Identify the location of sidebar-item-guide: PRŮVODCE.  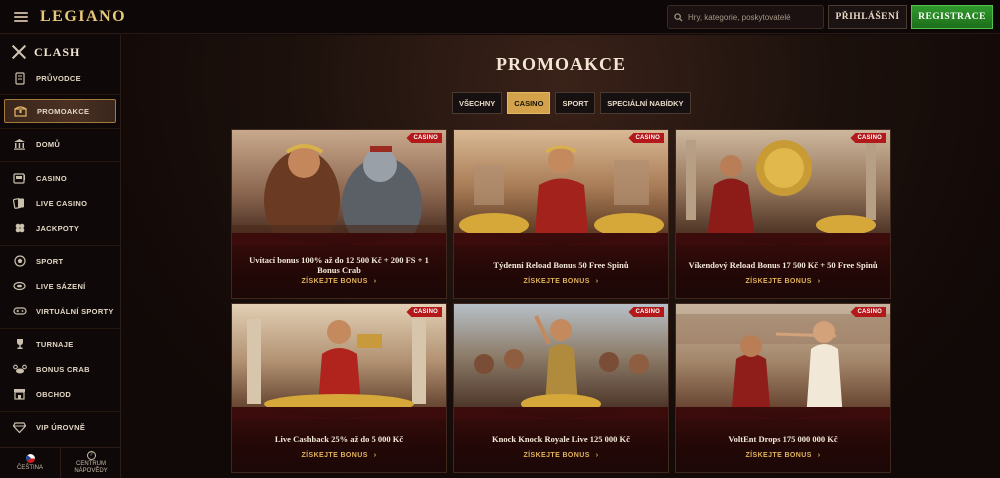
(60, 78).